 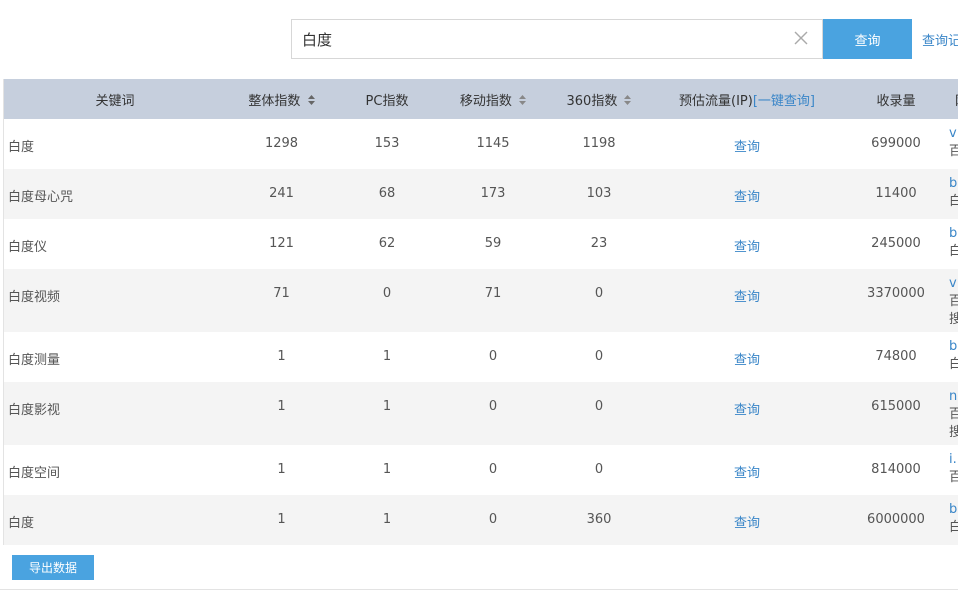 What do you see at coordinates (387, 143) in the screenshot?
I see `cell-pc: 153` at bounding box center [387, 143].